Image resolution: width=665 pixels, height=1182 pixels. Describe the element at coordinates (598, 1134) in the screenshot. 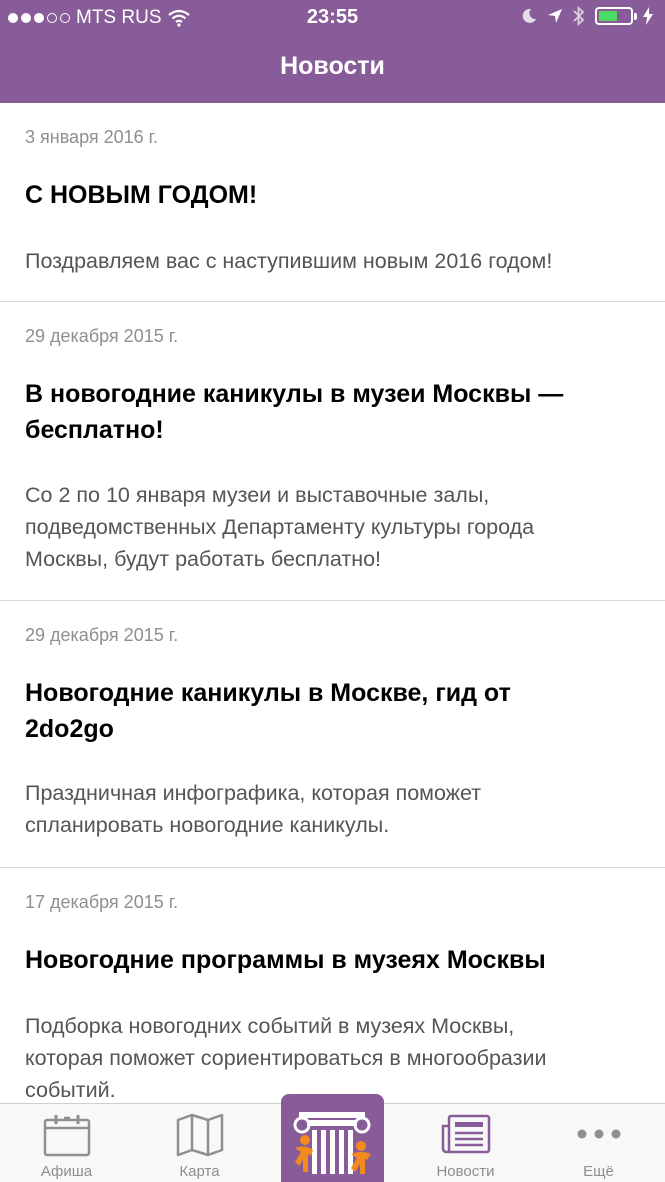

I see `more-dots-icon` at that location.